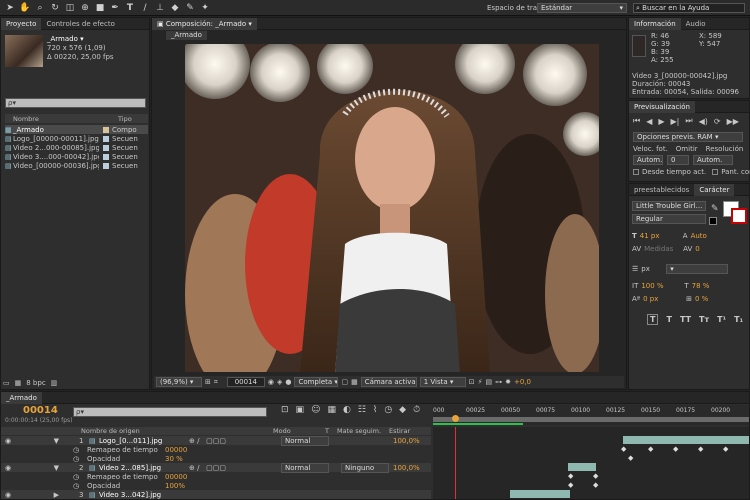  Describe the element at coordinates (18, 383) in the screenshot. I see `composition-new-icon: ▦` at that location.